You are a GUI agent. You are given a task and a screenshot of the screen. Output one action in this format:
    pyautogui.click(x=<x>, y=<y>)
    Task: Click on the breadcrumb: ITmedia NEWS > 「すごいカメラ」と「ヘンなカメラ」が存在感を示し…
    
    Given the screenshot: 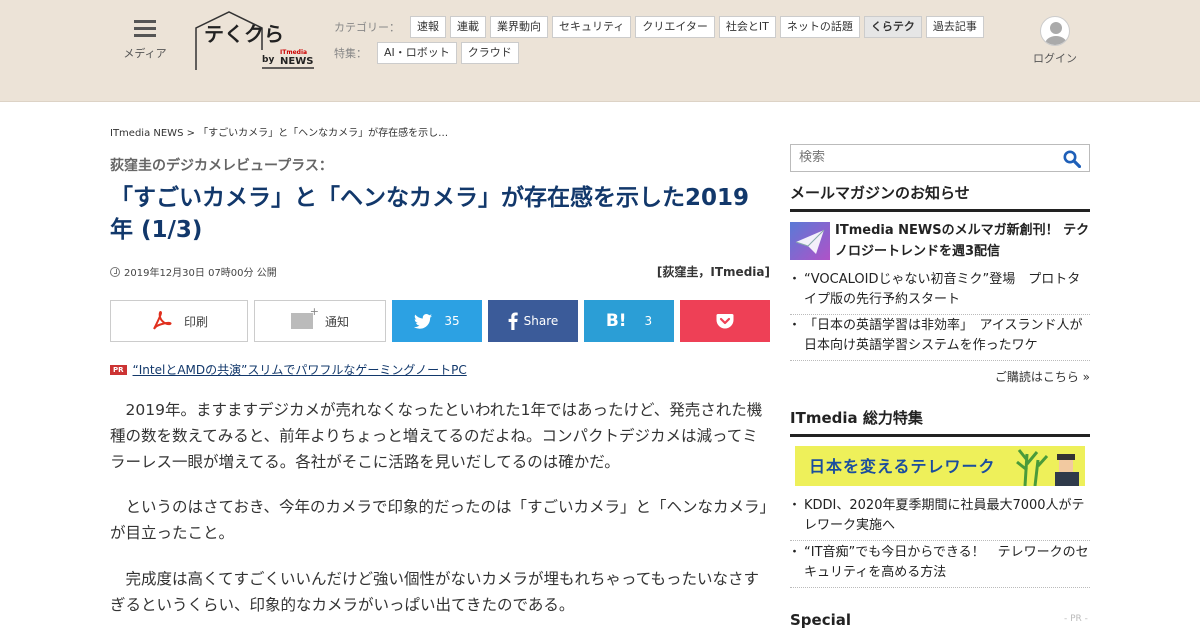 What is the action you would take?
    pyautogui.click(x=279, y=131)
    